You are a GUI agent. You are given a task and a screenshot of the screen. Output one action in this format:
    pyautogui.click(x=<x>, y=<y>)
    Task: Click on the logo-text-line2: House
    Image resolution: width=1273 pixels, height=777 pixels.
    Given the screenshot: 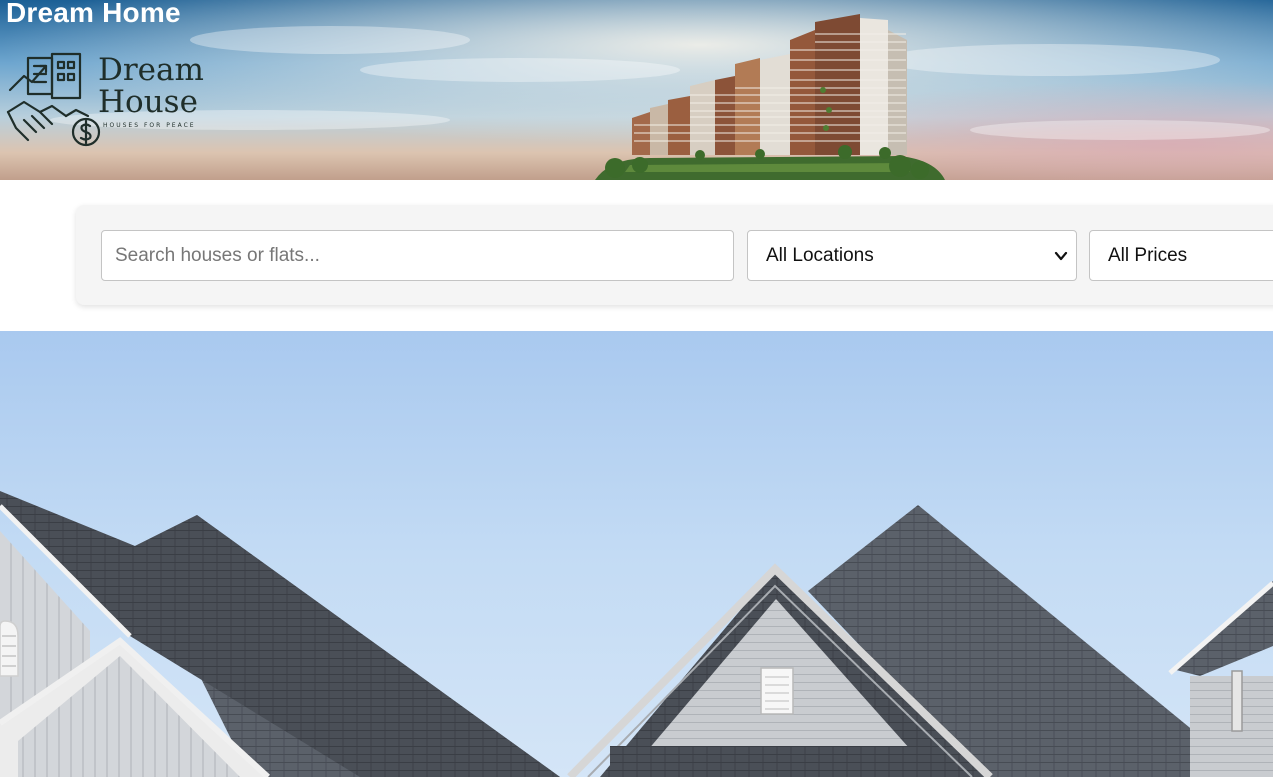 What is the action you would take?
    pyautogui.click(x=148, y=102)
    